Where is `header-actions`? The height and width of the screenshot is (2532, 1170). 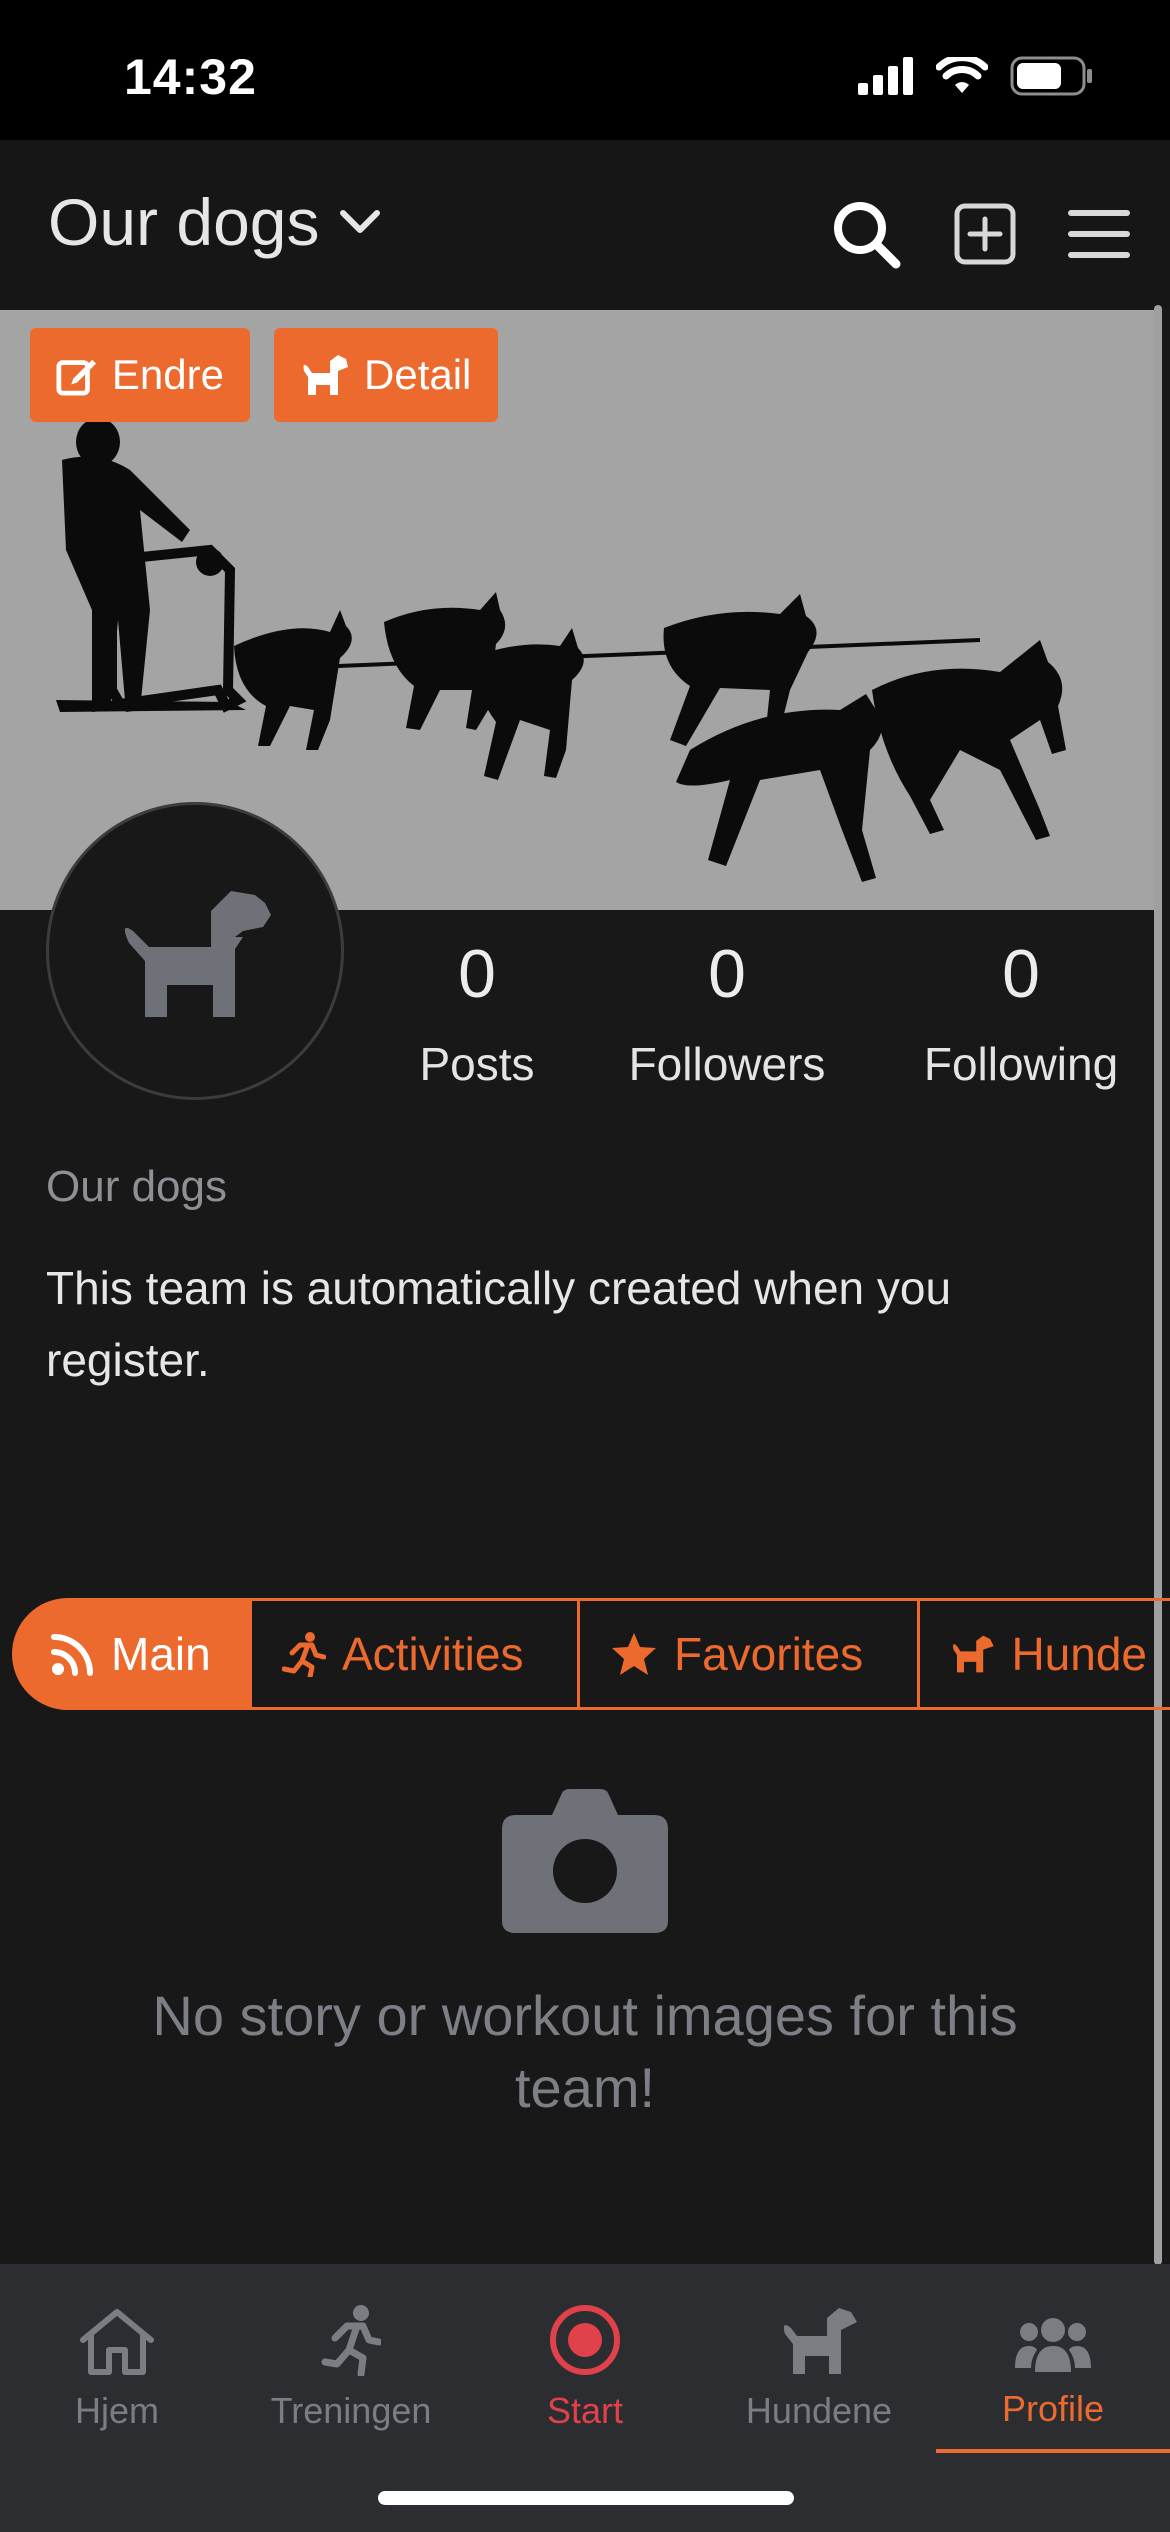
header-actions is located at coordinates (980, 234).